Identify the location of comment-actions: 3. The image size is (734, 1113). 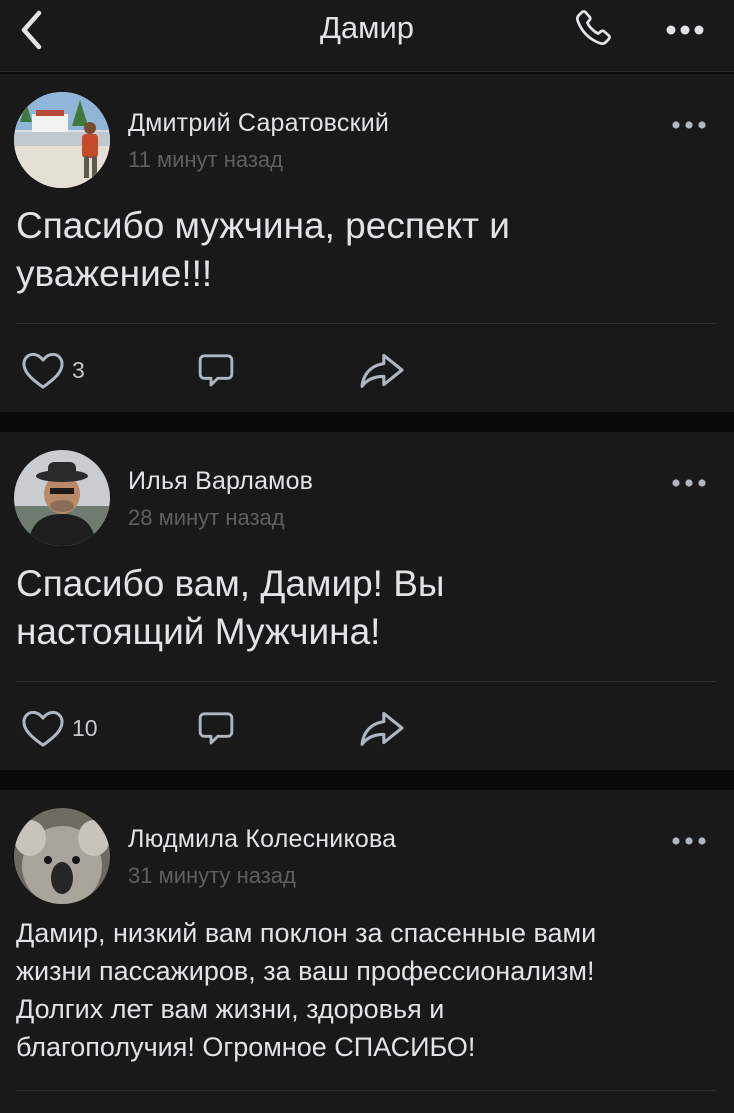
(367, 370).